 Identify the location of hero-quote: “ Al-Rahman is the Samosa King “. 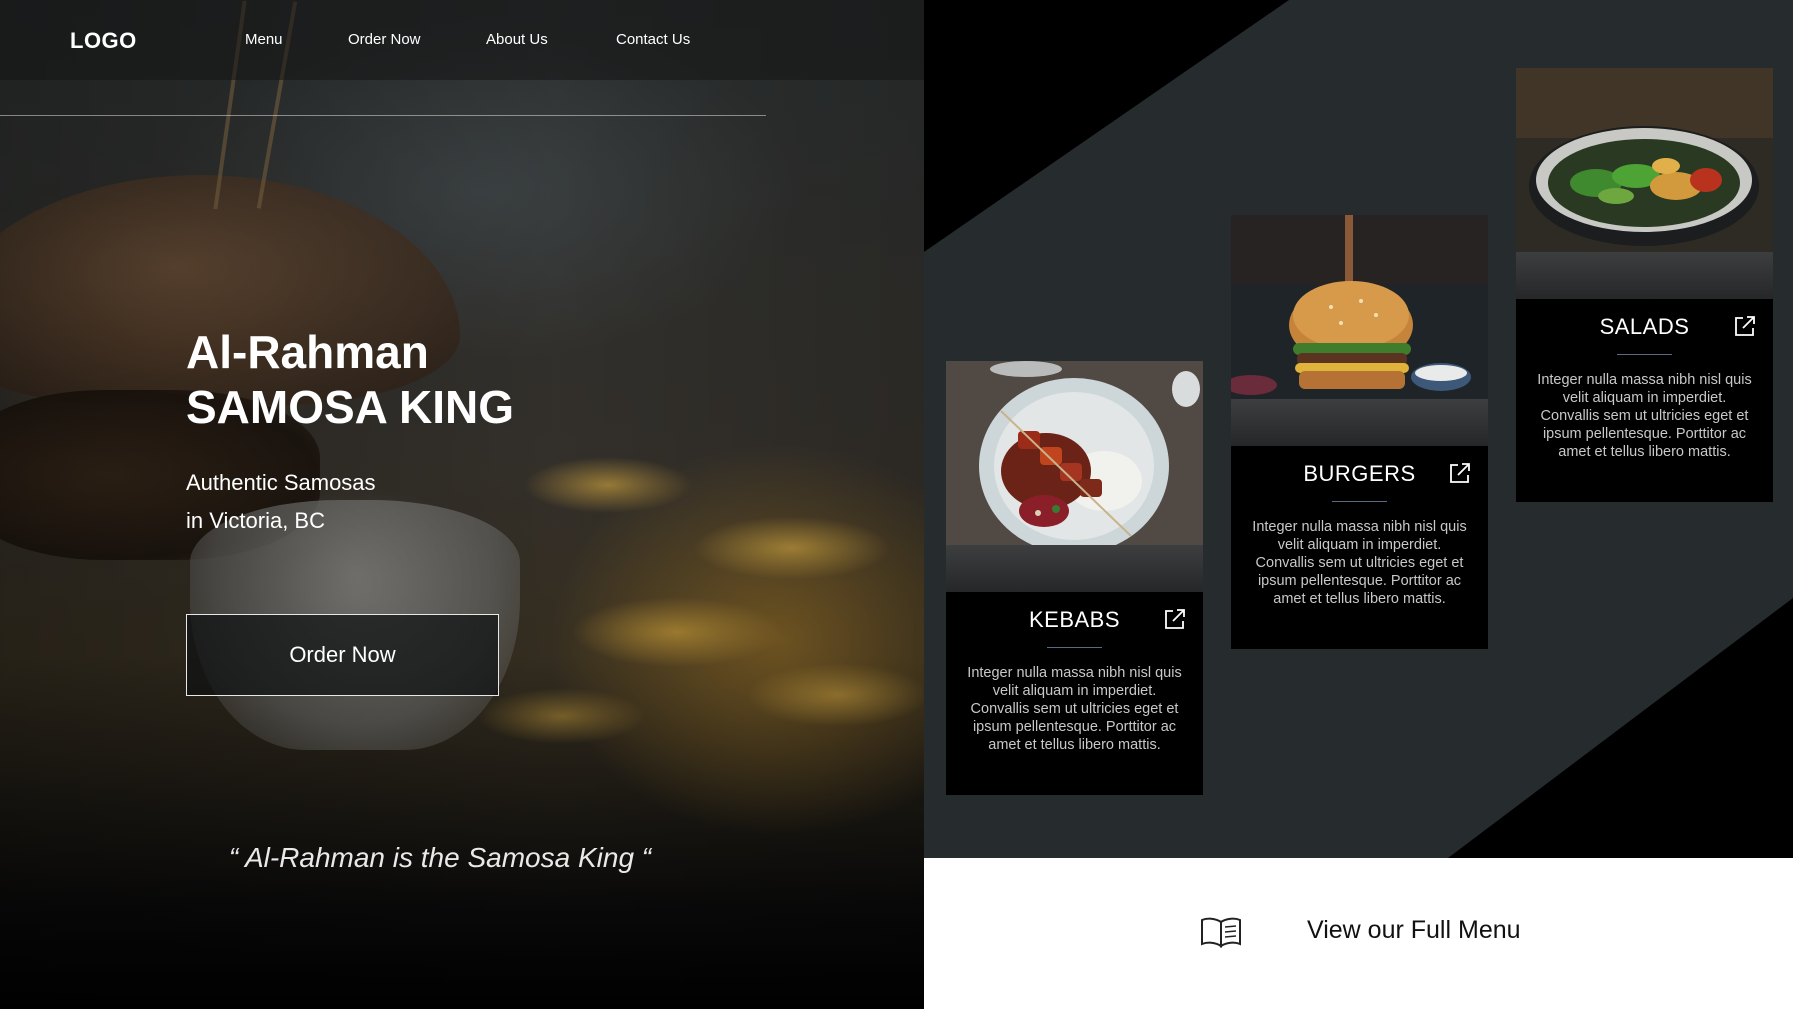
(440, 857).